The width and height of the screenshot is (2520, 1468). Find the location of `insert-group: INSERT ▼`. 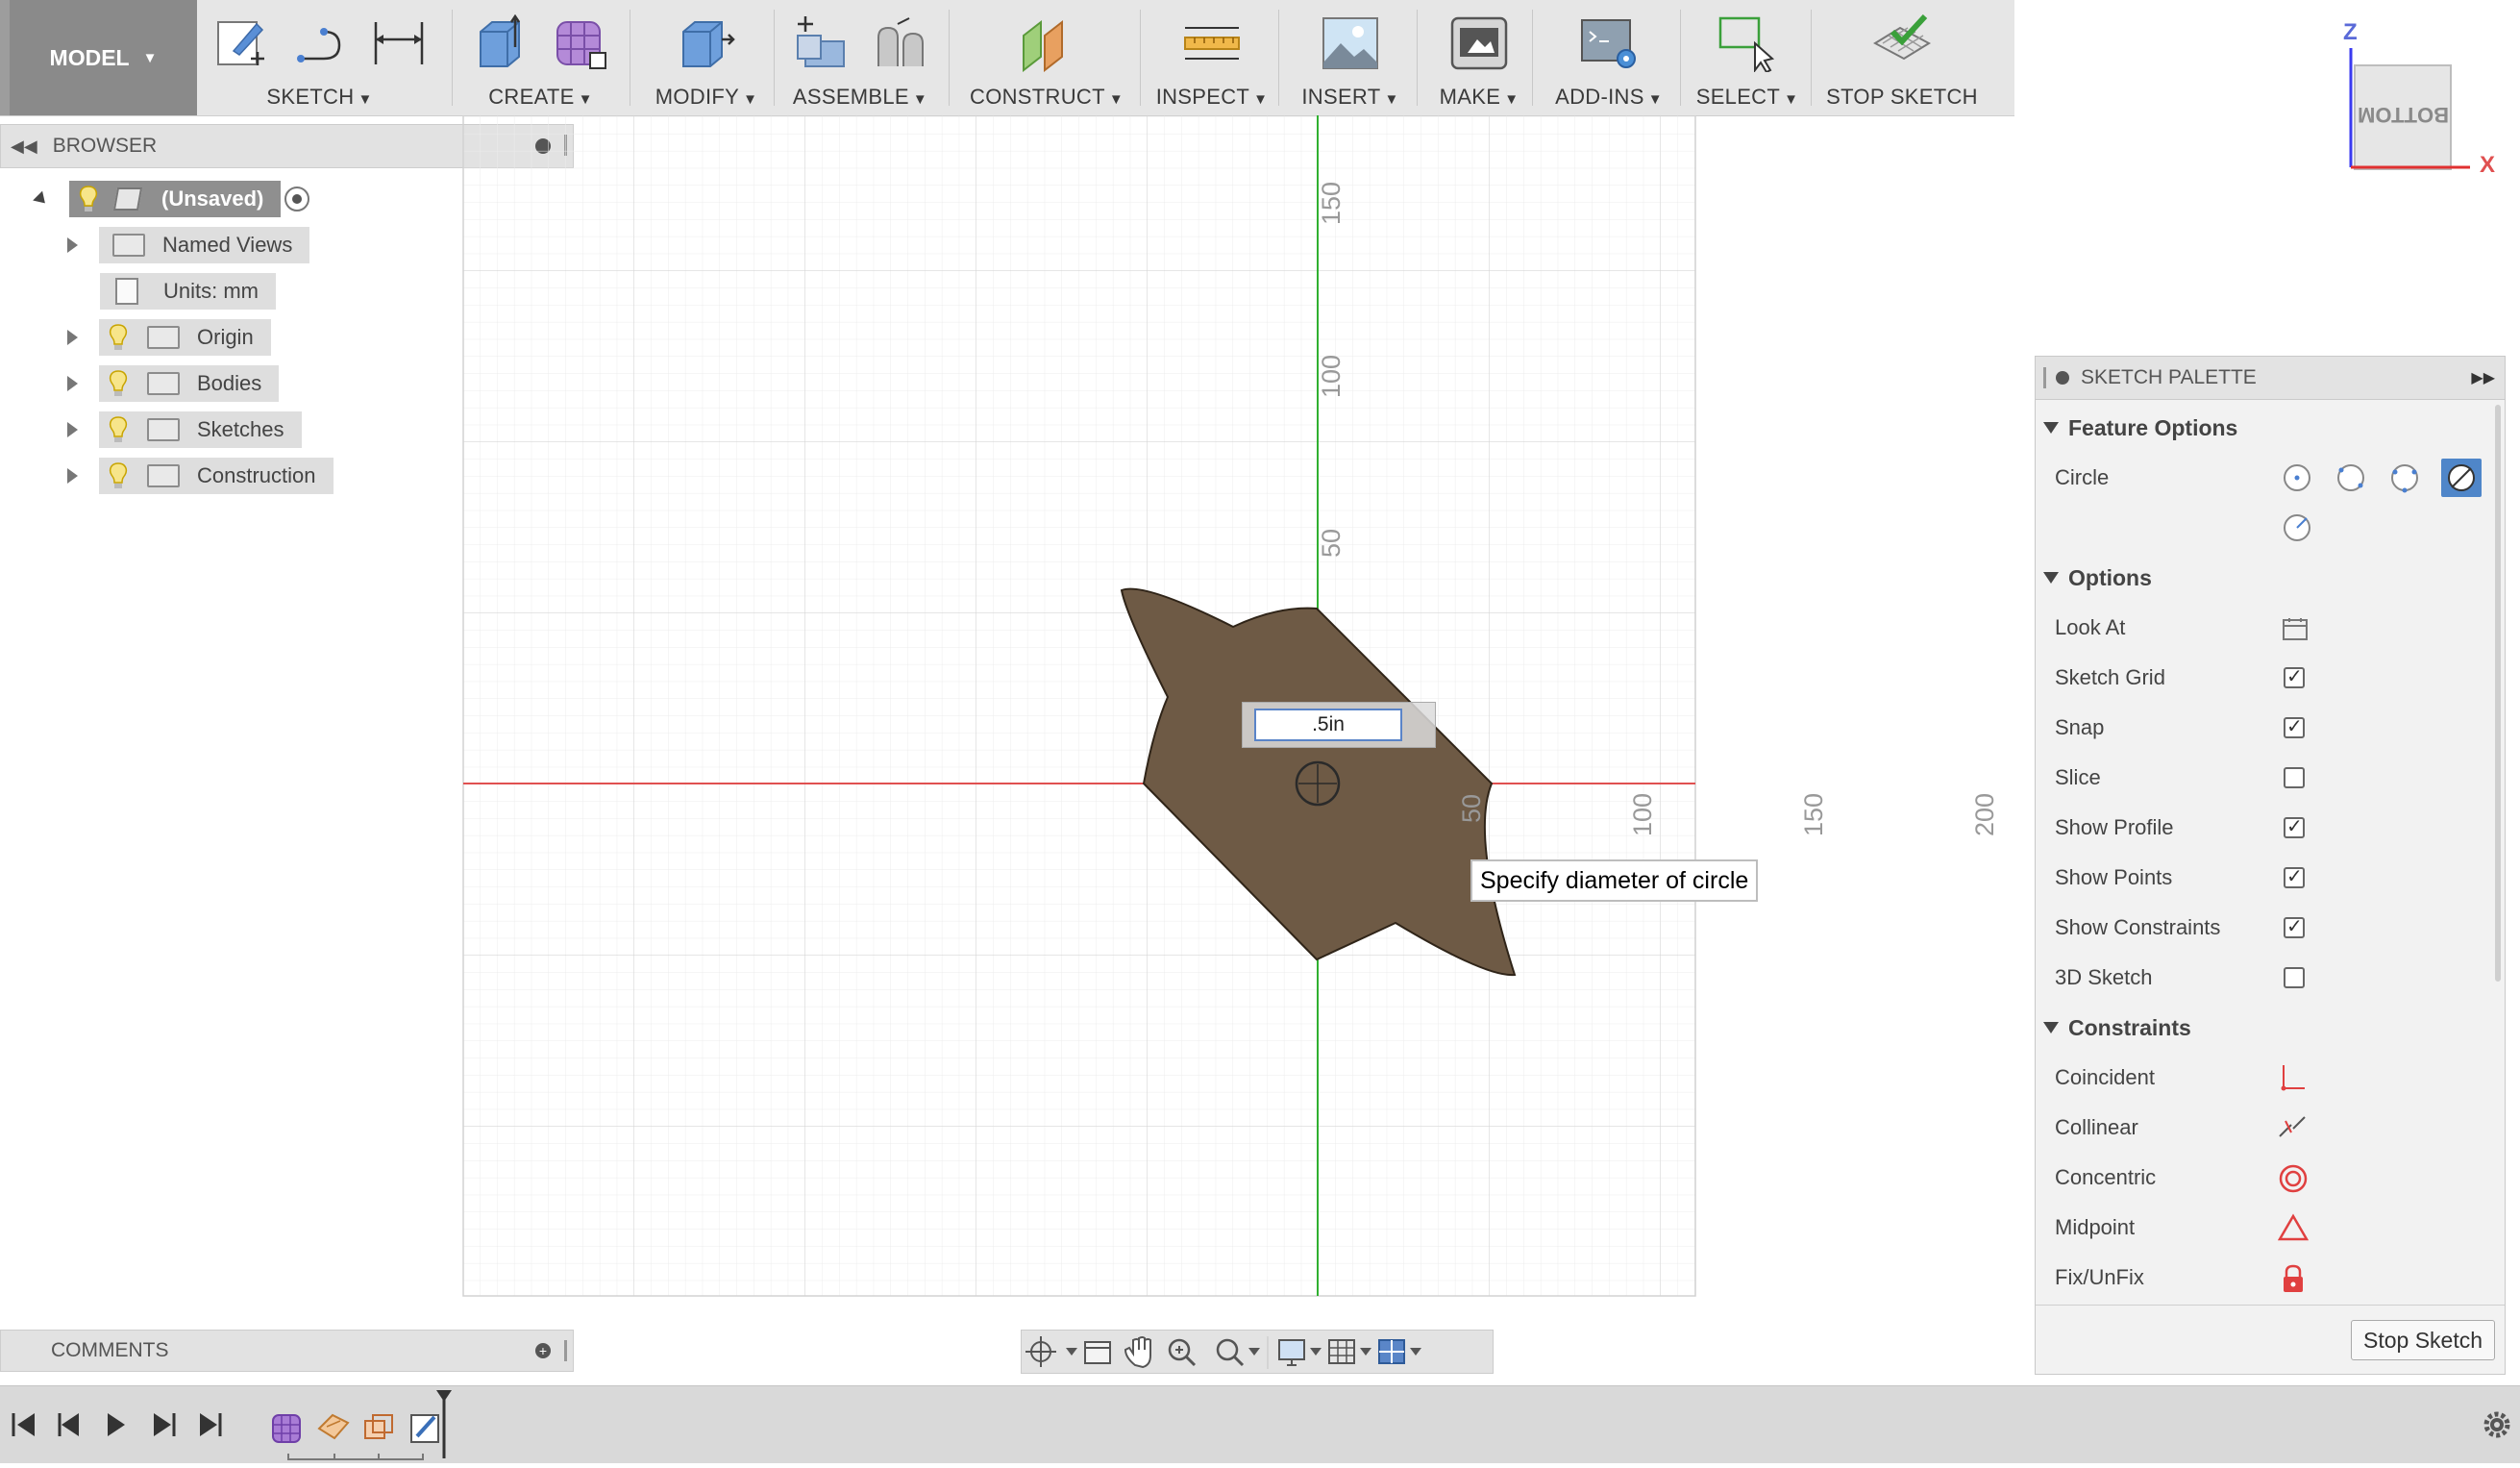

insert-group: INSERT ▼ is located at coordinates (1351, 57).